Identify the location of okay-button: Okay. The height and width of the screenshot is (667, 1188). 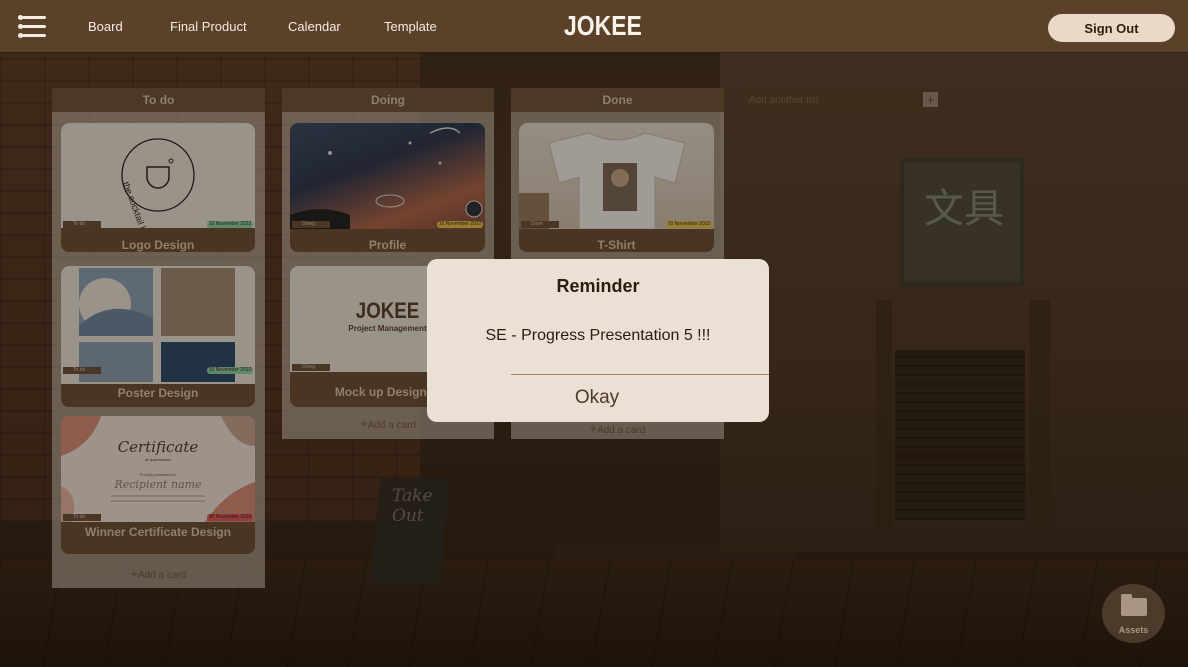
(597, 398).